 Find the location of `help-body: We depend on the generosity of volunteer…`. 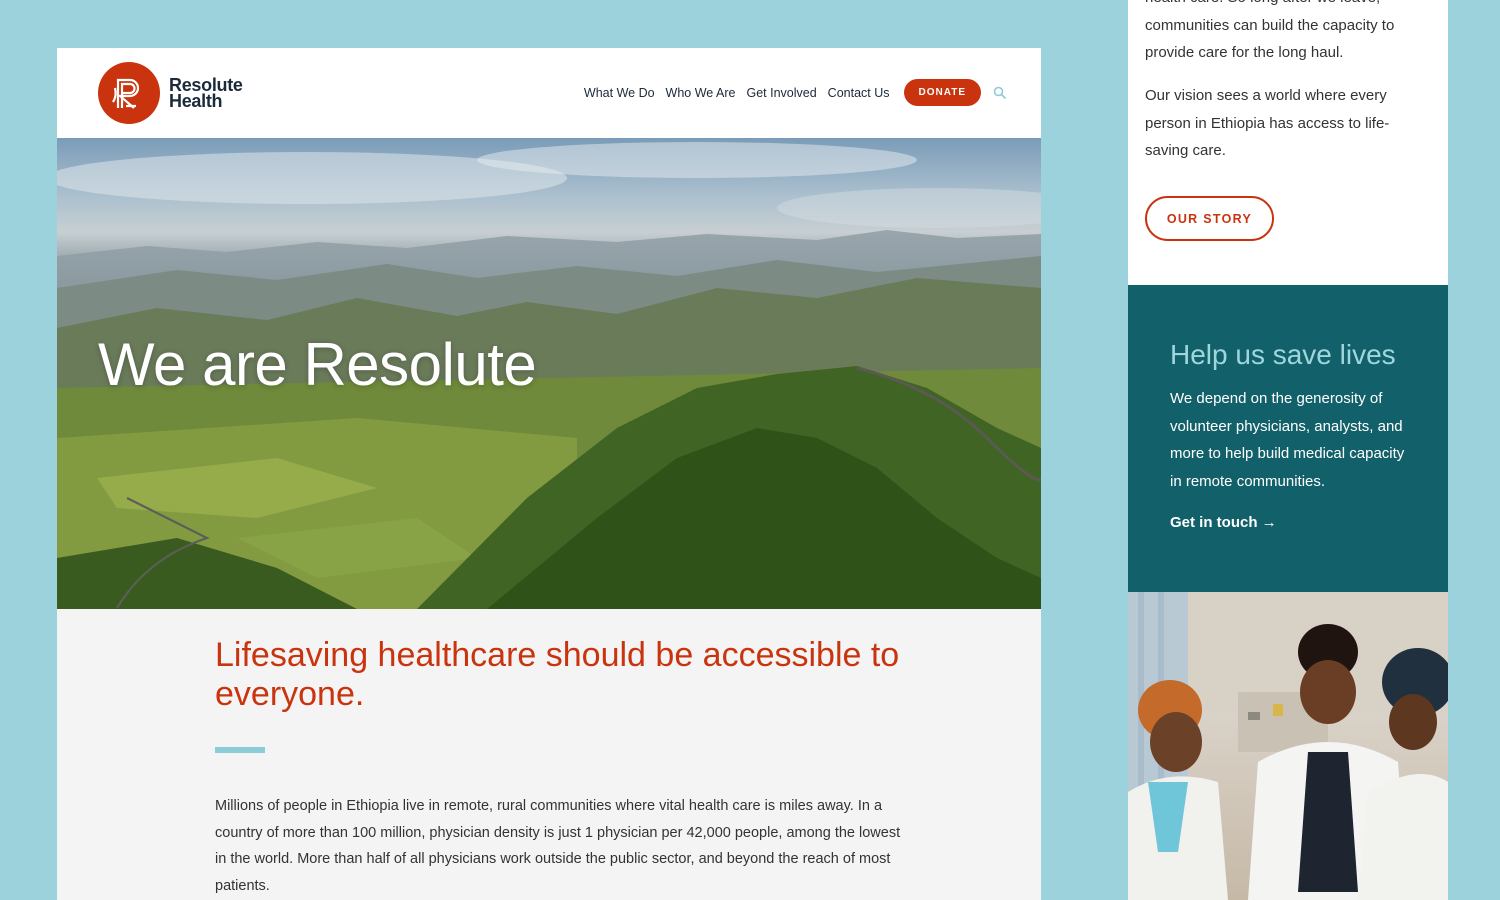

help-body: We depend on the generosity of volunteer… is located at coordinates (1287, 440).